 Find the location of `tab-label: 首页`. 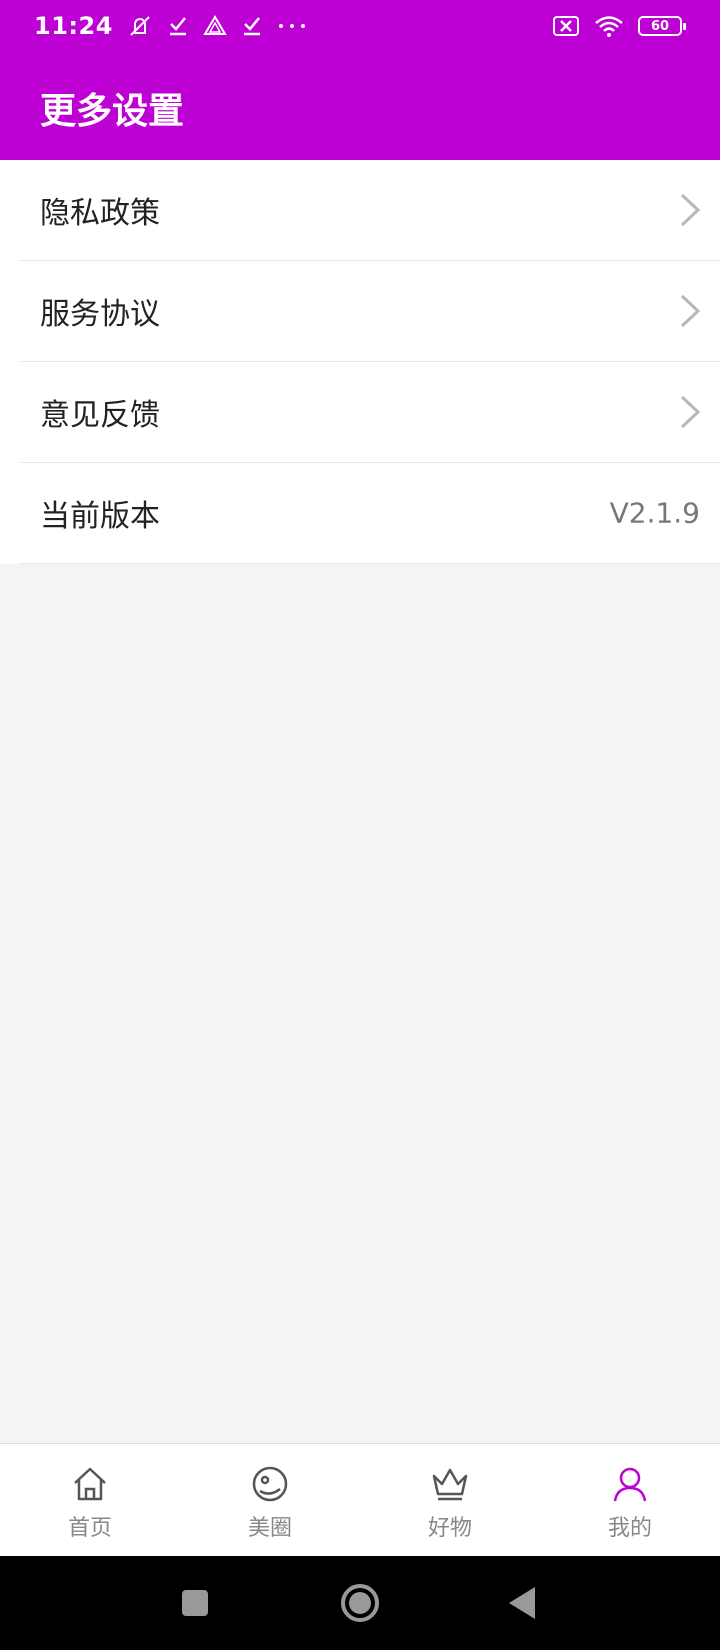

tab-label: 首页 is located at coordinates (89, 1528).